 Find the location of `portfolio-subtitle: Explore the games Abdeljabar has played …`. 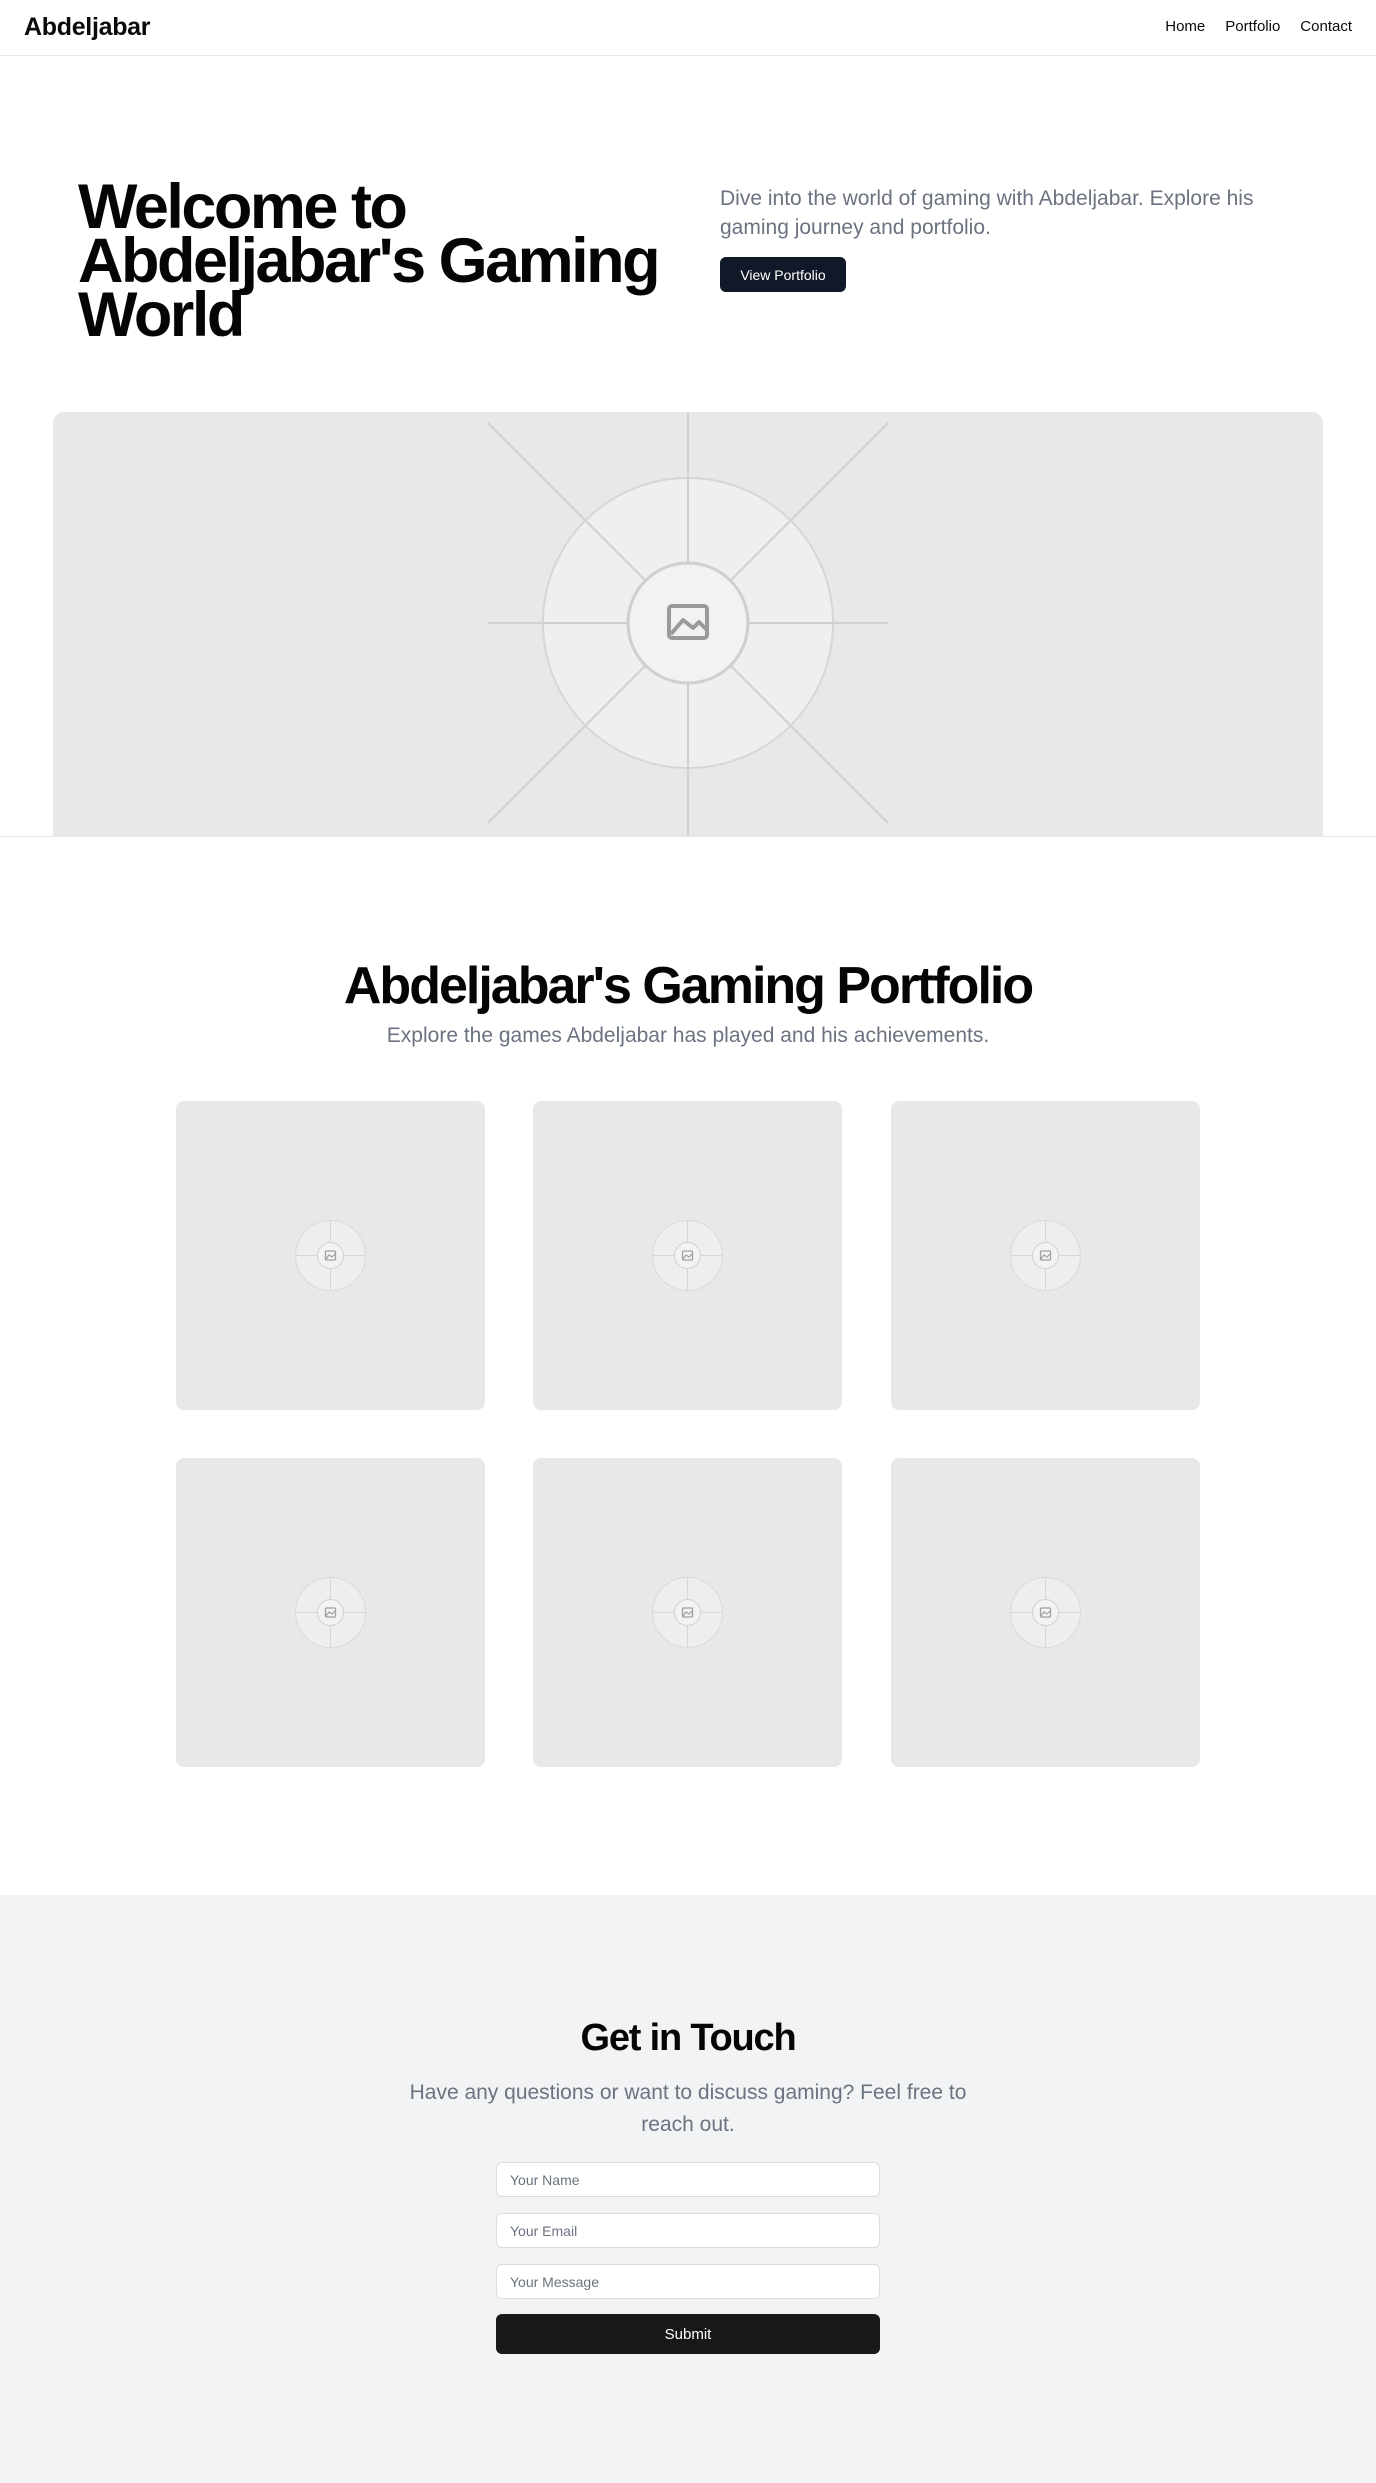

portfolio-subtitle: Explore the games Abdeljabar has played … is located at coordinates (688, 1035).